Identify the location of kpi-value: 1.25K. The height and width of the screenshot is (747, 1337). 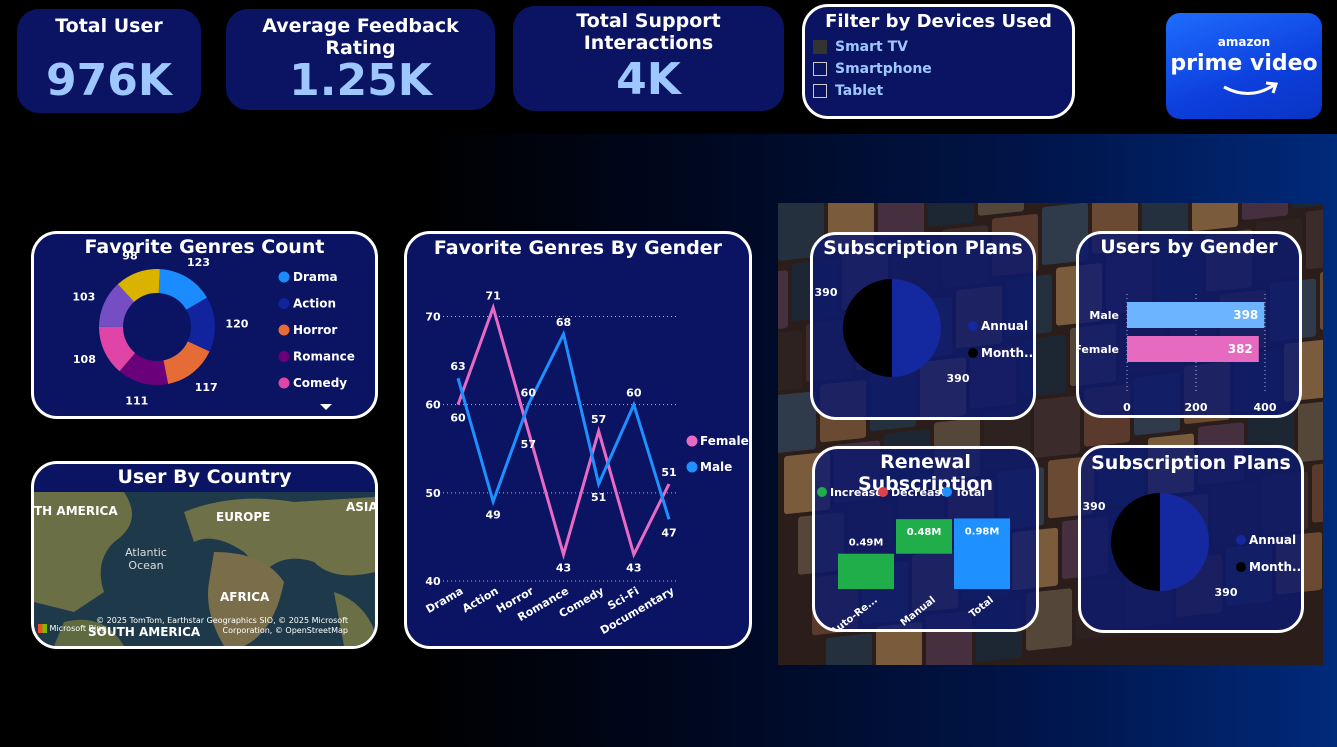
(360, 80).